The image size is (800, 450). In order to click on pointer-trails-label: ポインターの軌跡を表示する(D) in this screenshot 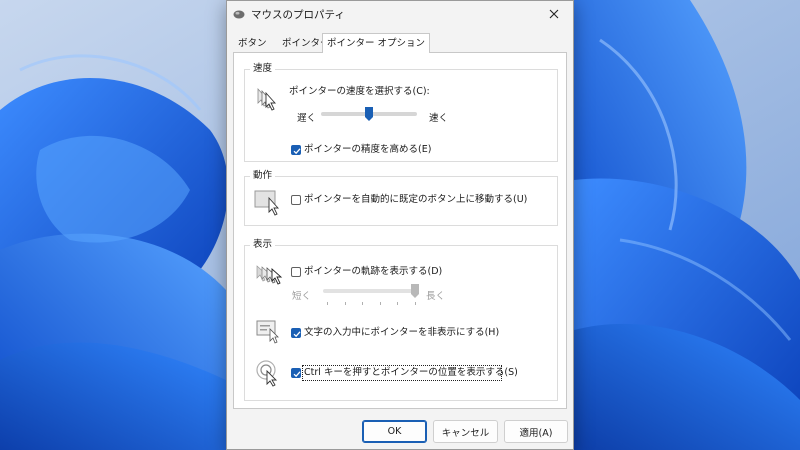, I will do `click(373, 272)`.